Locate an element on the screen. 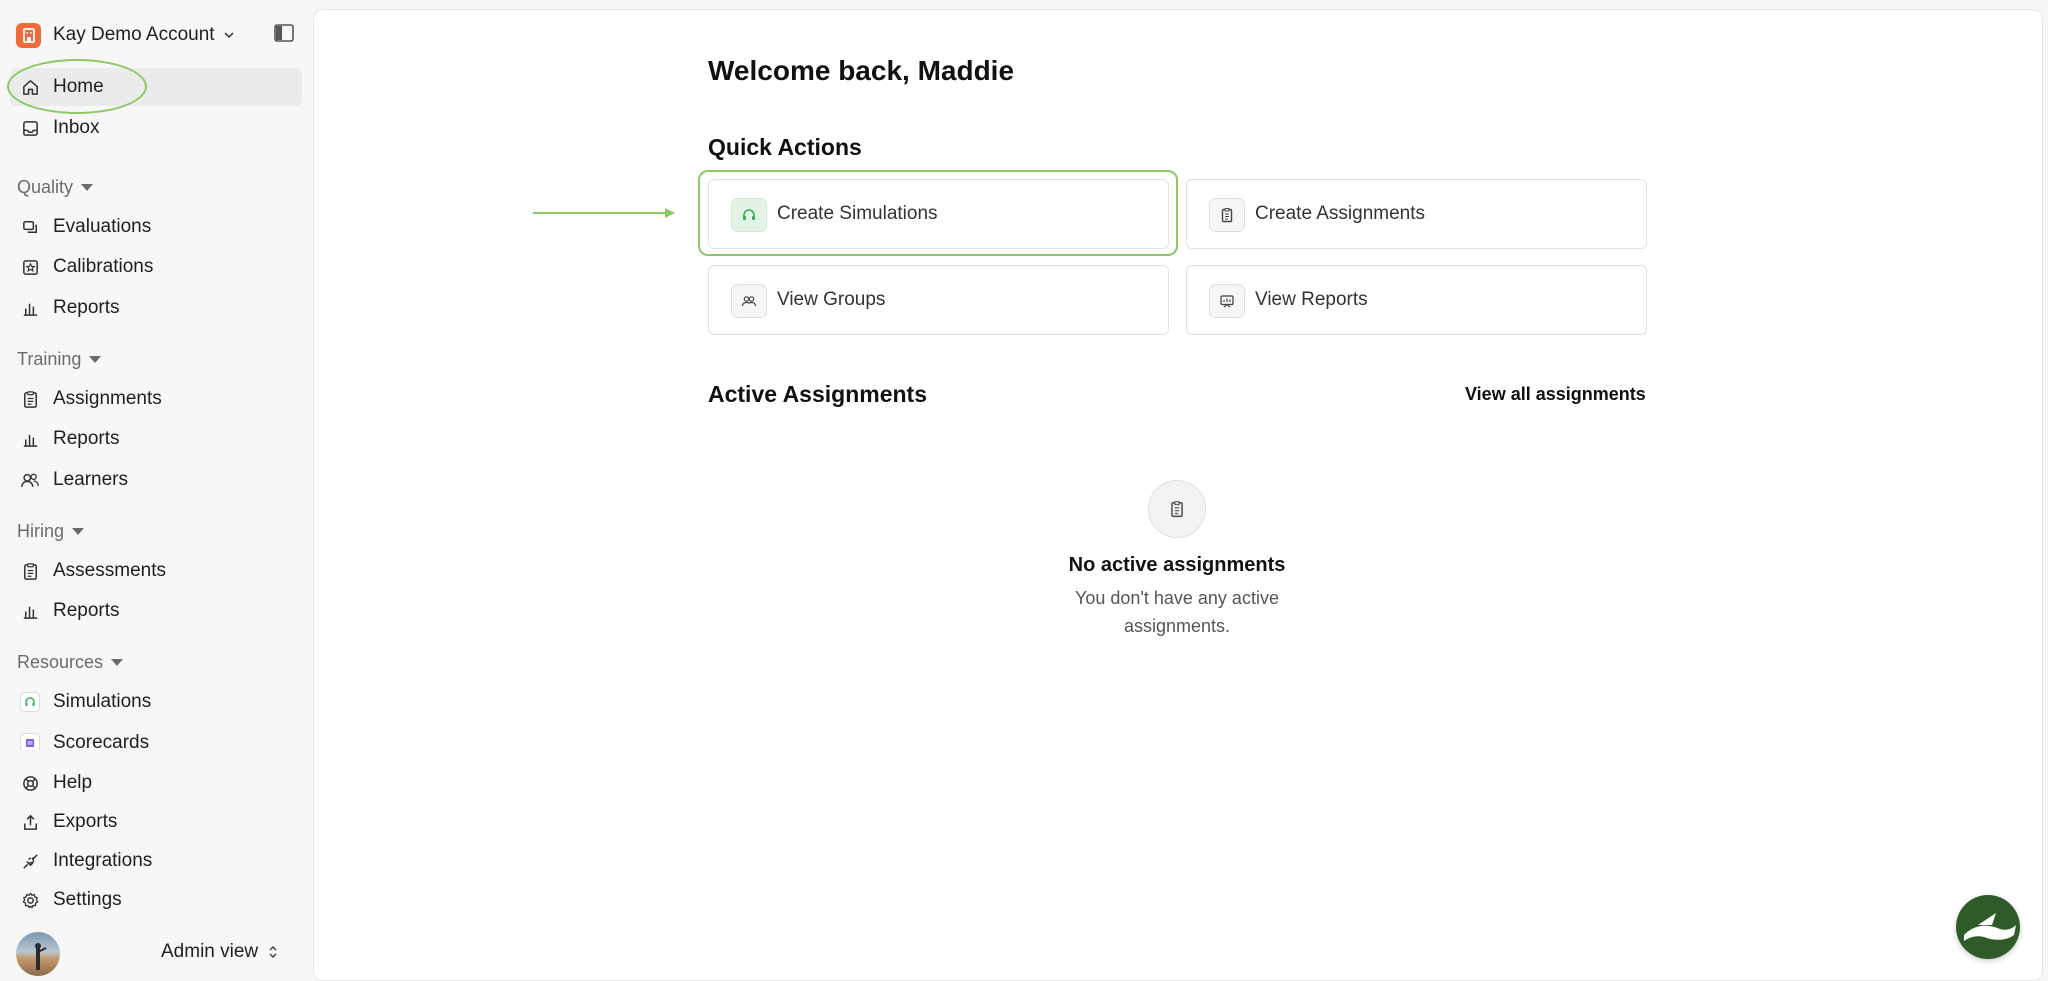 The height and width of the screenshot is (981, 2048). evaluations-icon is located at coordinates (30, 227).